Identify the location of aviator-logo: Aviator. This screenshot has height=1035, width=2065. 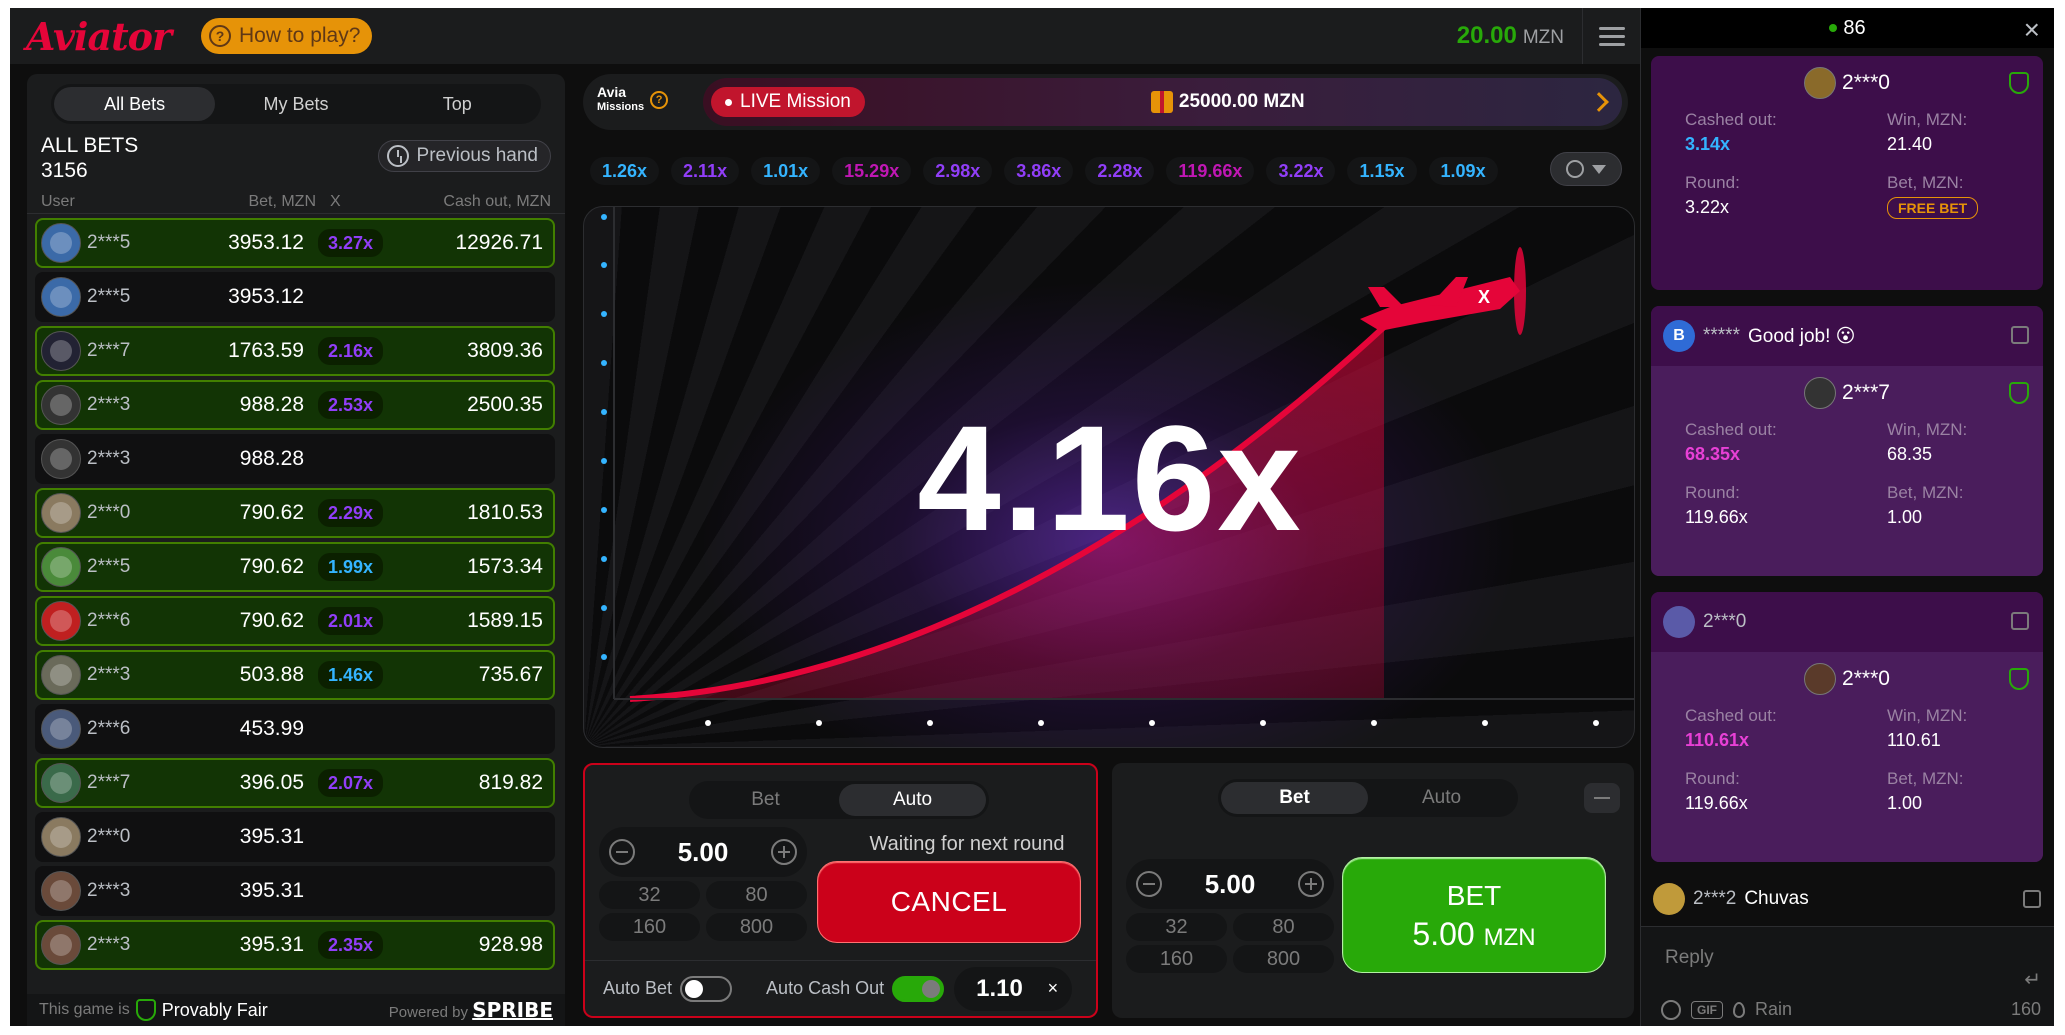
(99, 36).